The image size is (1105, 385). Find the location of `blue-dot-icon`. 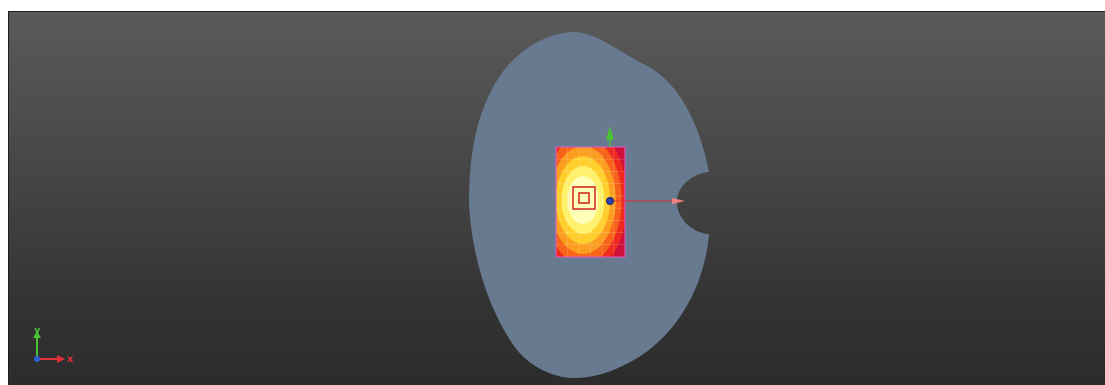

blue-dot-icon is located at coordinates (610, 201).